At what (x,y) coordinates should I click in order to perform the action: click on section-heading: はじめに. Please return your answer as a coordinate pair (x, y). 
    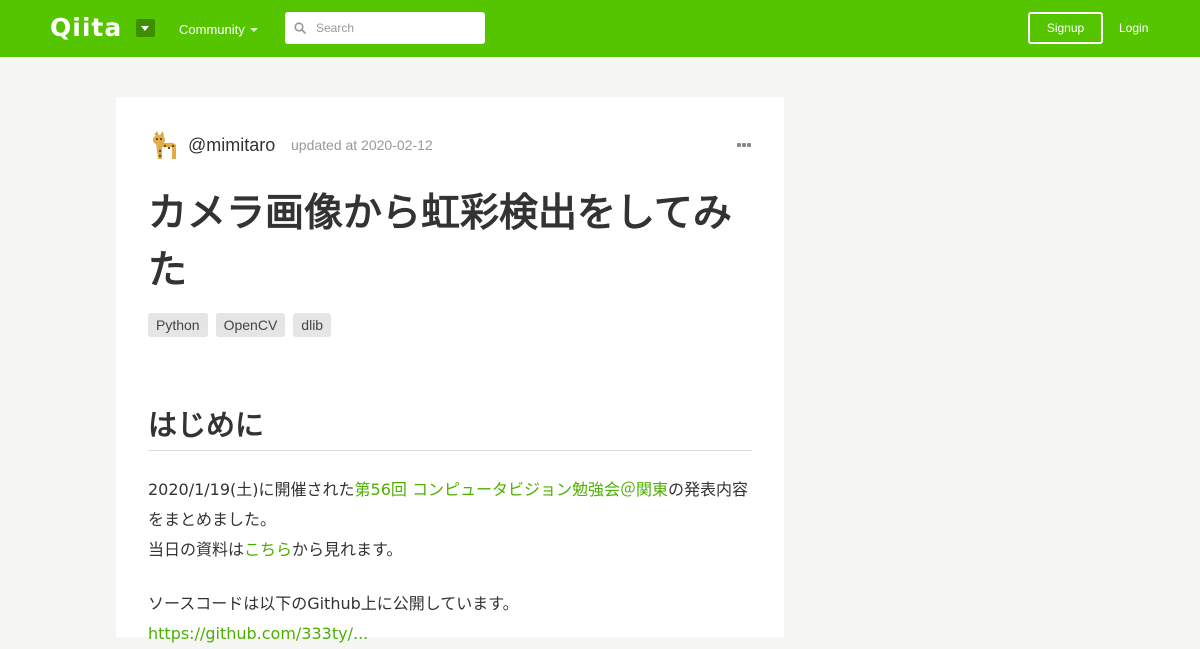
    Looking at the image, I should click on (450, 427).